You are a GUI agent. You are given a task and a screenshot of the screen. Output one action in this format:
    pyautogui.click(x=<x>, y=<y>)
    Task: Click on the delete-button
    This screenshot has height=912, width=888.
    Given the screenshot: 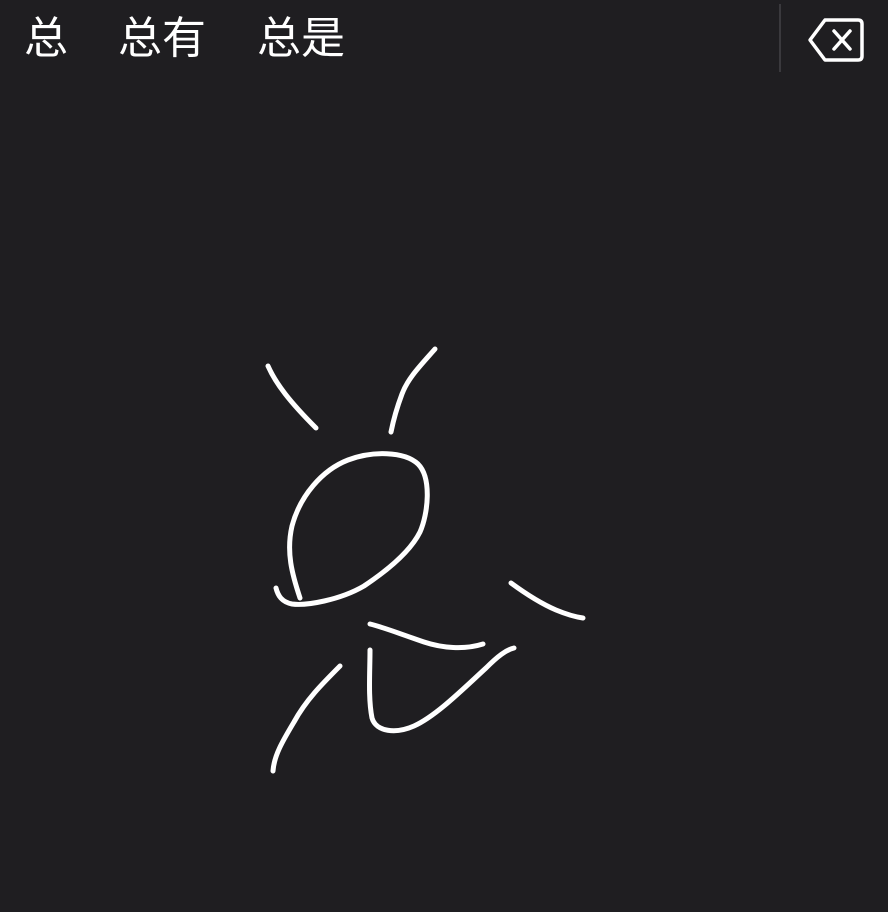 What is the action you would take?
    pyautogui.click(x=837, y=40)
    